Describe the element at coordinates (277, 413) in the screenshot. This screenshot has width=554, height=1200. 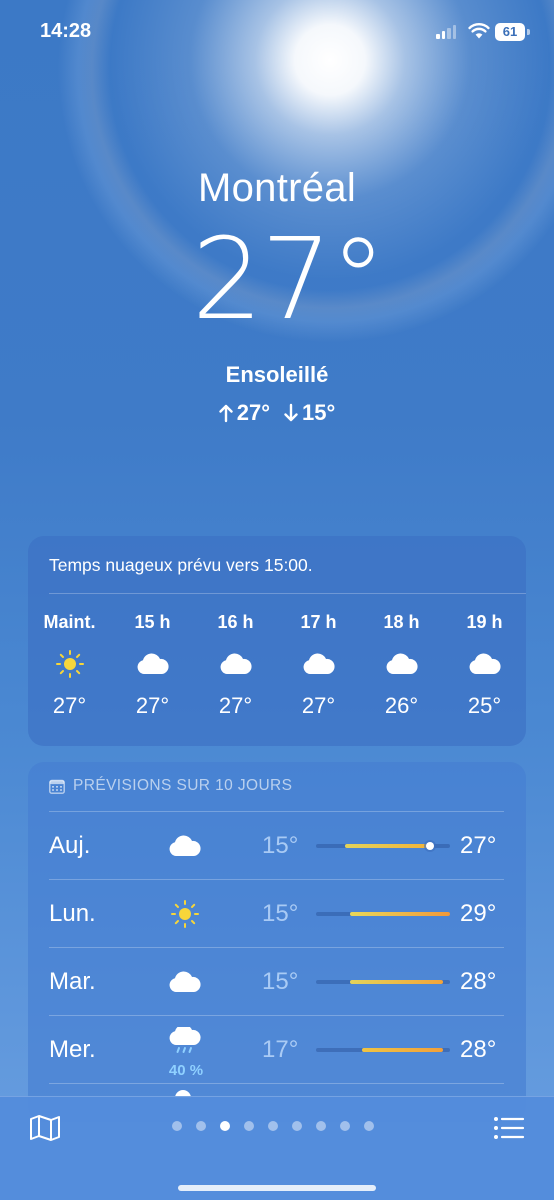
I see `high-low: 27° 15°` at that location.